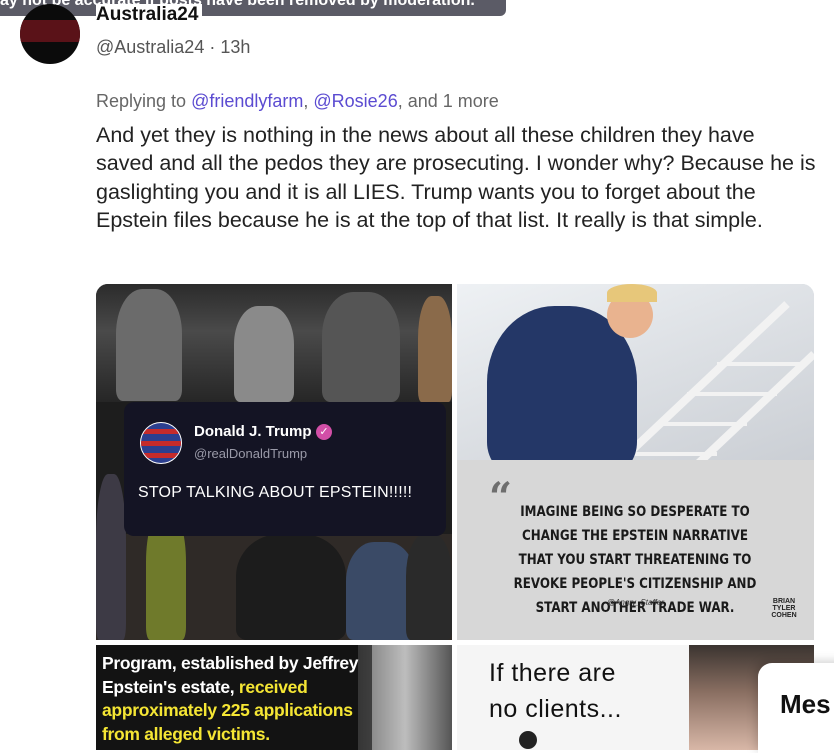 The image size is (834, 753). I want to click on post-handle-line: @Australia24 · 13h, so click(173, 47).